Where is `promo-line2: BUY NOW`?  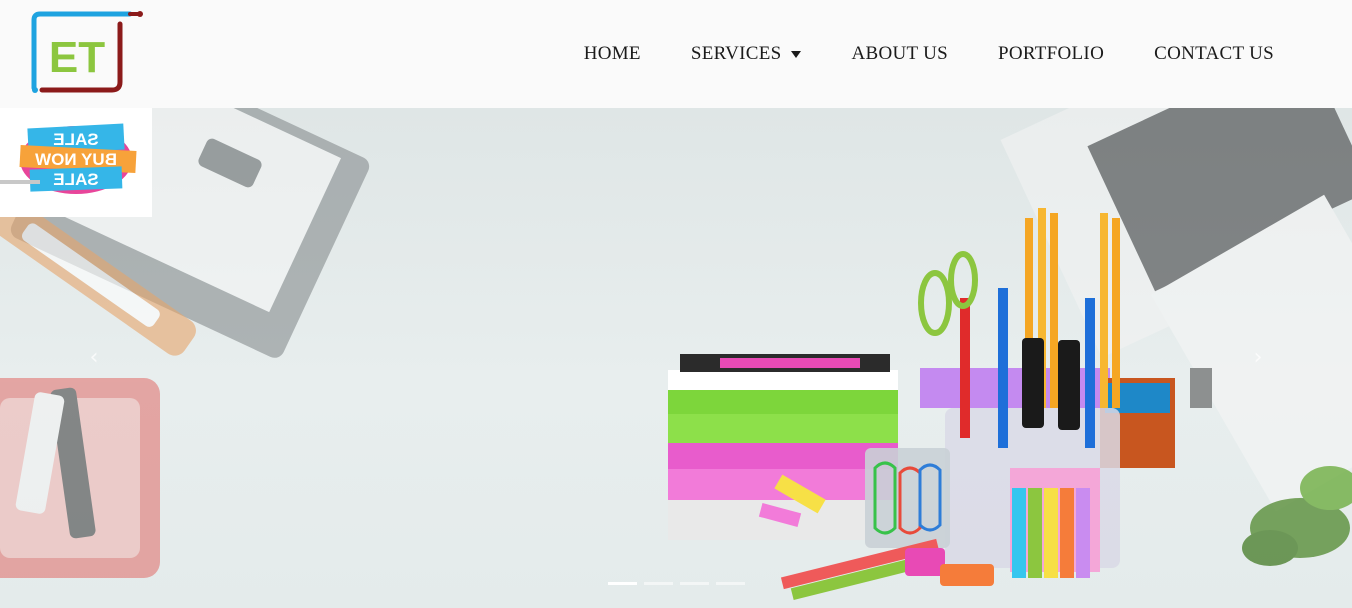
promo-line2: BUY NOW is located at coordinates (75, 159).